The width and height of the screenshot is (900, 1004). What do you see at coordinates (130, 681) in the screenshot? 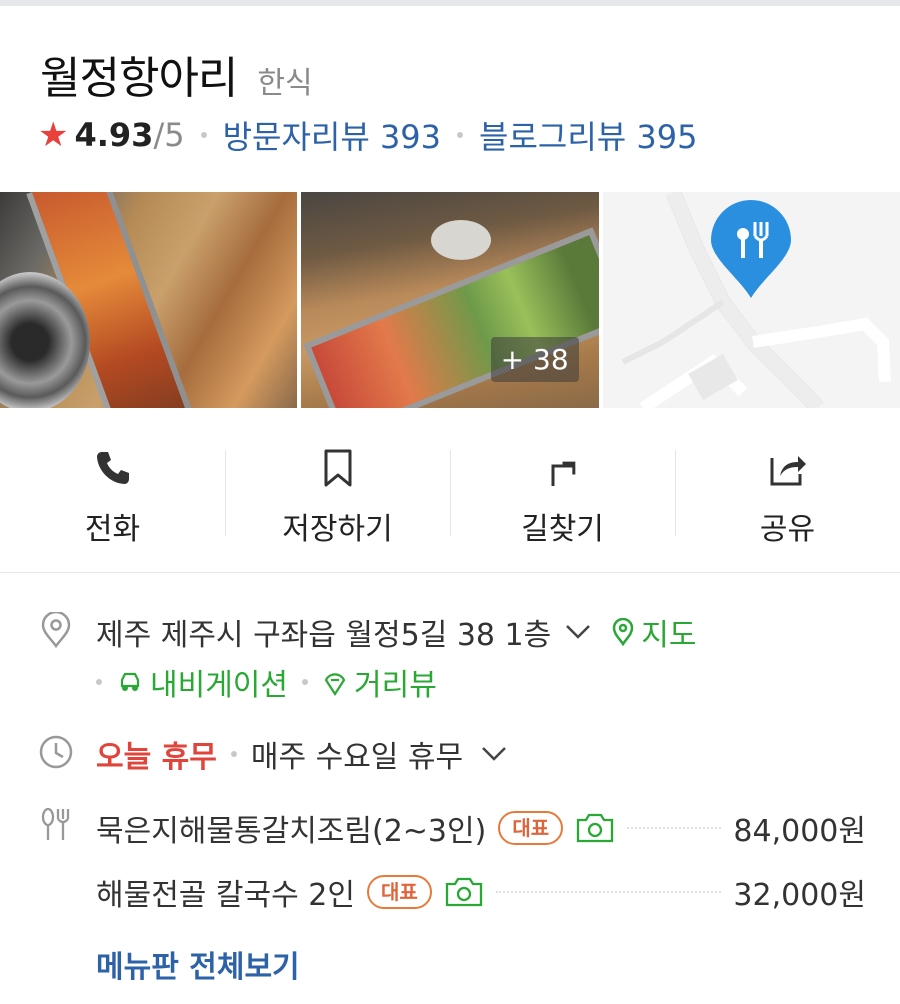
I see `car-icon` at bounding box center [130, 681].